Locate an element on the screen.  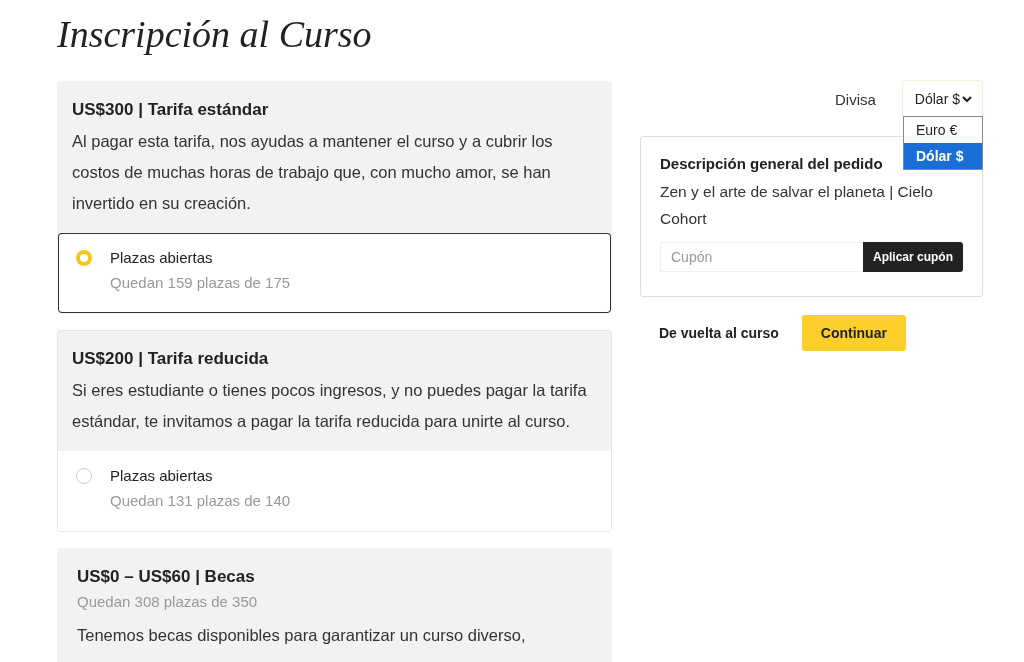
tier-option: Plazas abiertas Quedan 159 plazas de 175 is located at coordinates (334, 273).